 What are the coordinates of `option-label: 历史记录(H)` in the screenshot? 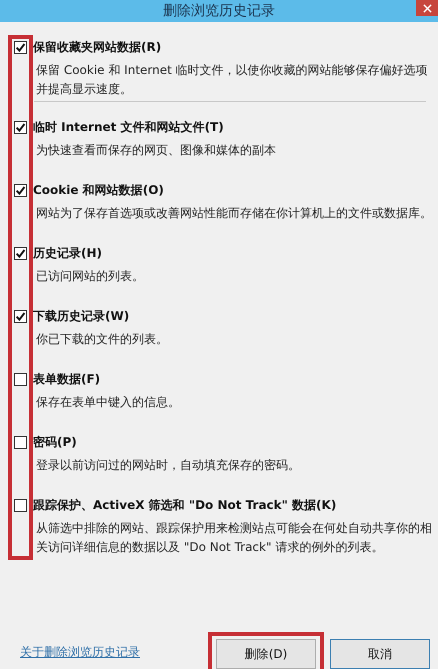 It's located at (68, 253).